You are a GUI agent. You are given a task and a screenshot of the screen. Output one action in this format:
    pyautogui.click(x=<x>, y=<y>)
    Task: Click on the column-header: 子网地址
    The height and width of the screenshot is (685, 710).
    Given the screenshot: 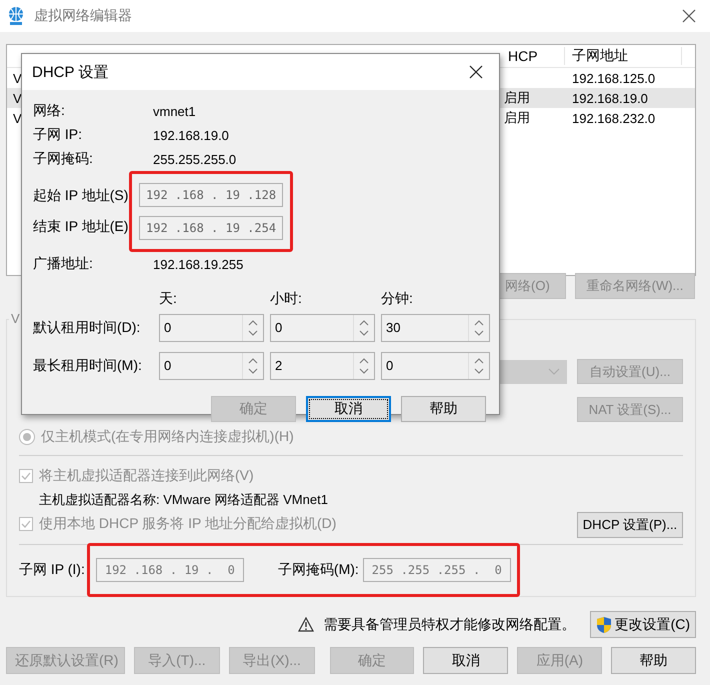 What is the action you would take?
    pyautogui.click(x=623, y=56)
    